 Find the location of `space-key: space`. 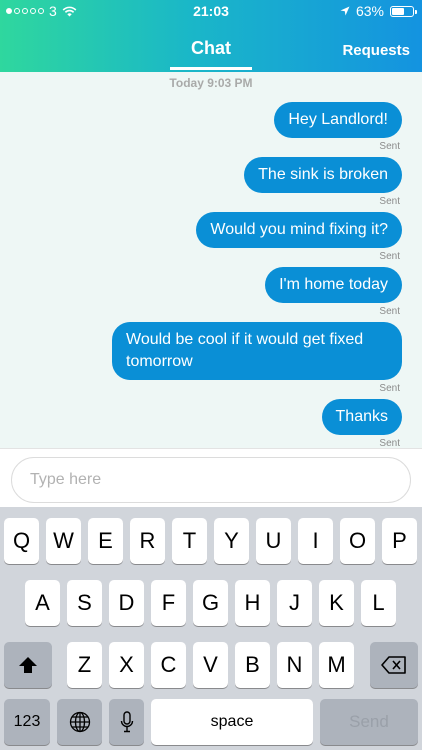

space-key: space is located at coordinates (232, 722).